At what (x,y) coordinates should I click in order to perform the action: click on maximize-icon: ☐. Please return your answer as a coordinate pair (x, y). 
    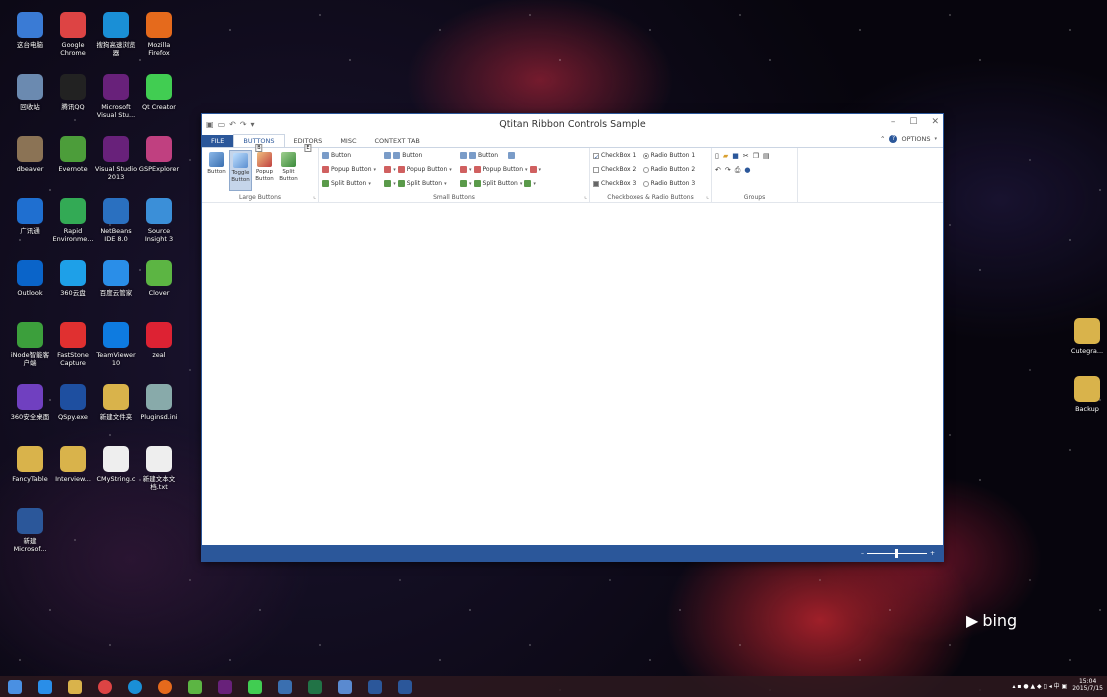
    Looking at the image, I should click on (913, 122).